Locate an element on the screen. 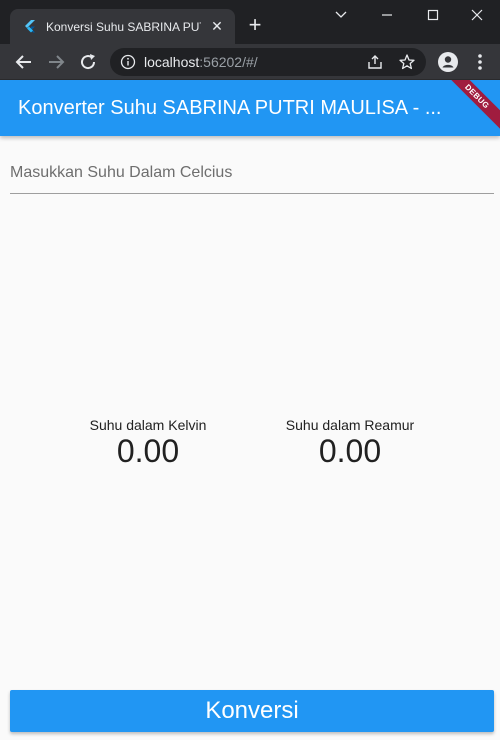  reload-icon is located at coordinates (88, 62).